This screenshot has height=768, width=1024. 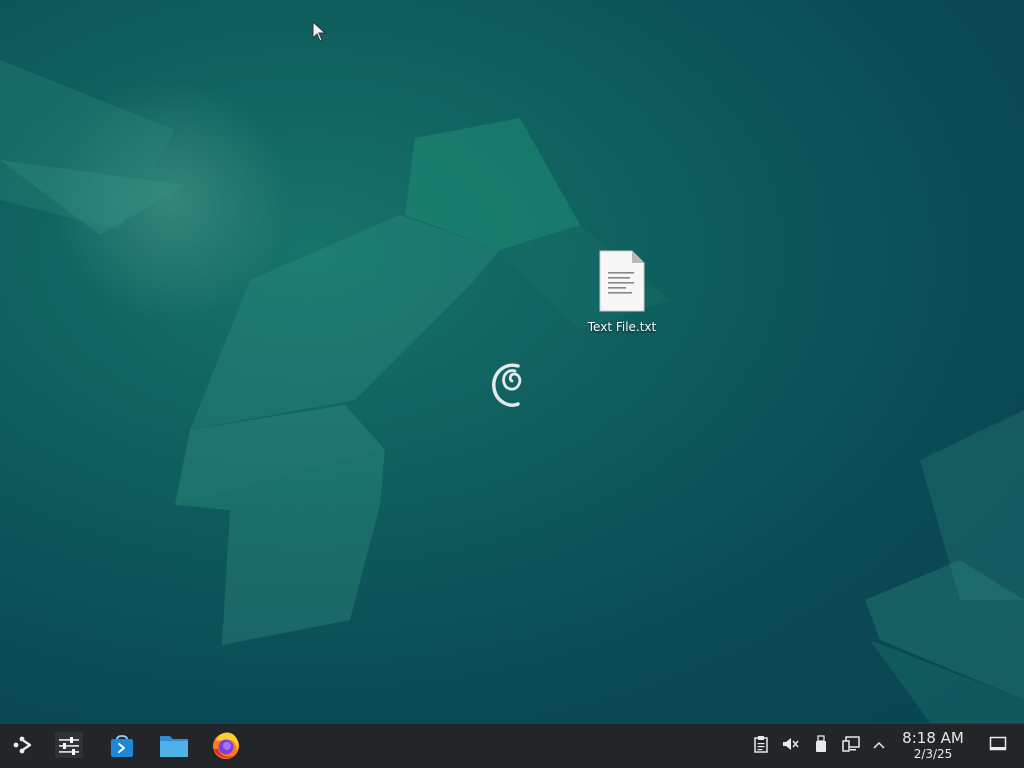 I want to click on task-firefox, so click(x=226, y=747).